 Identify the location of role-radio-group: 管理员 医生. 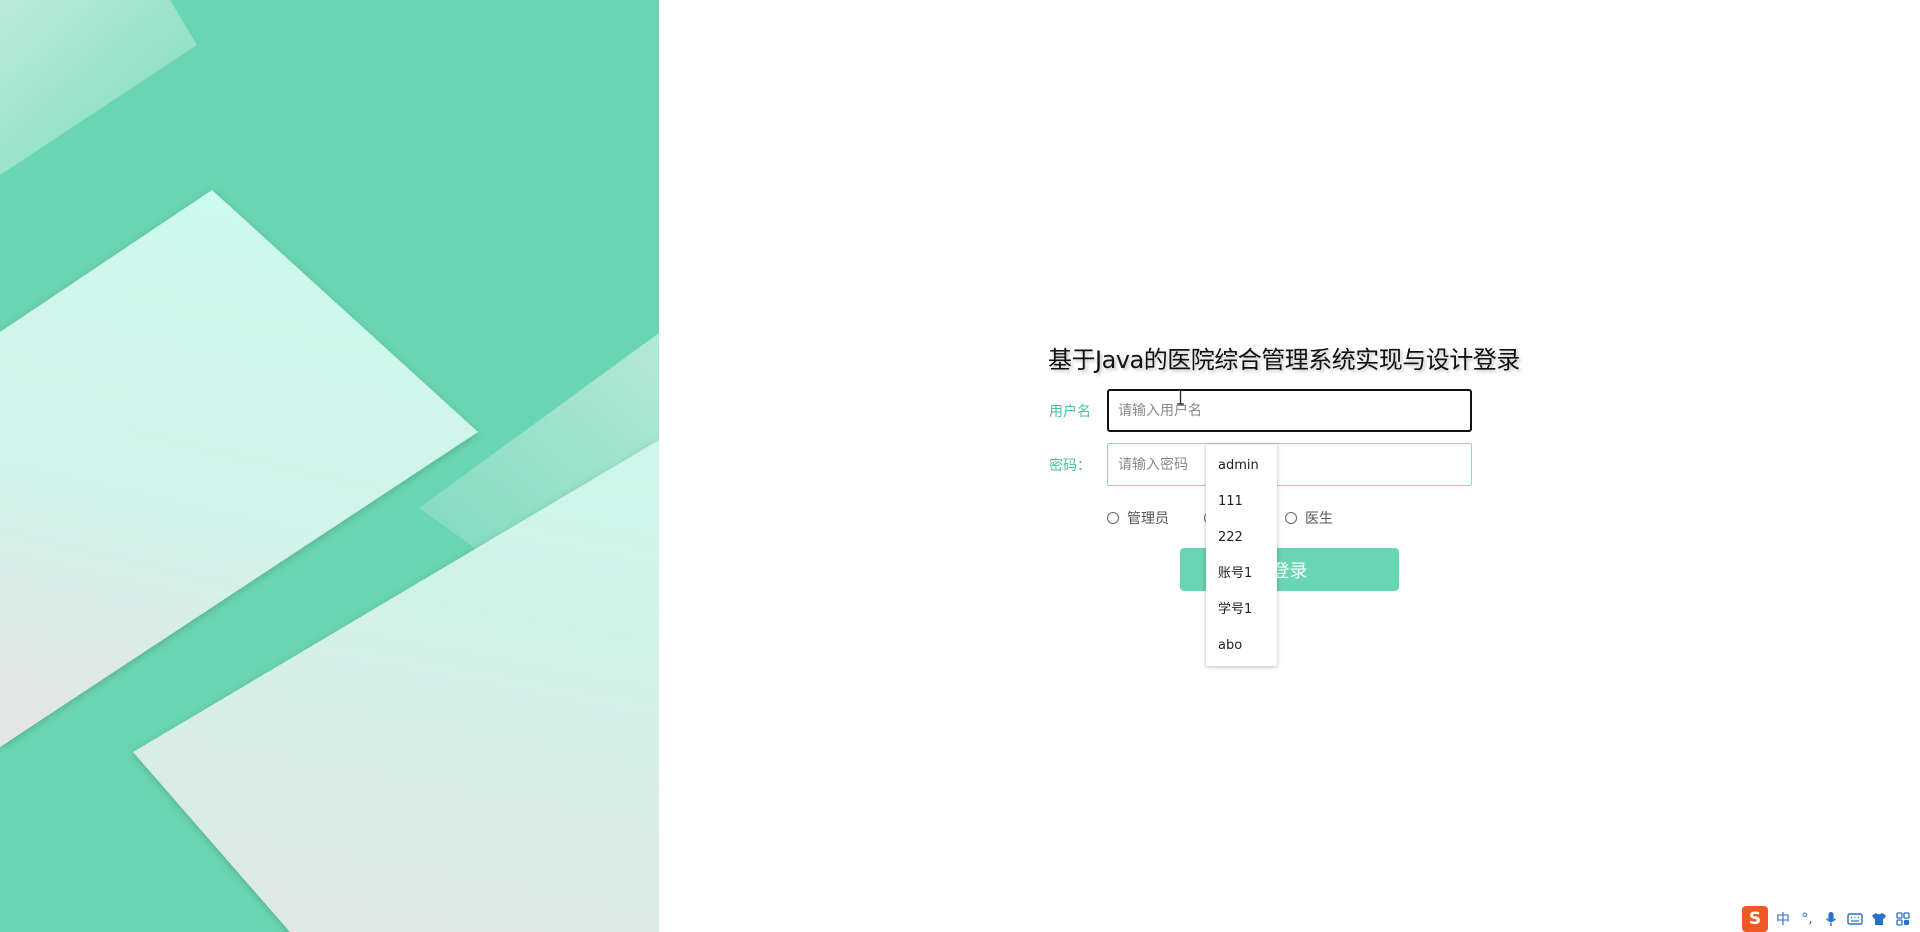
(1317, 518).